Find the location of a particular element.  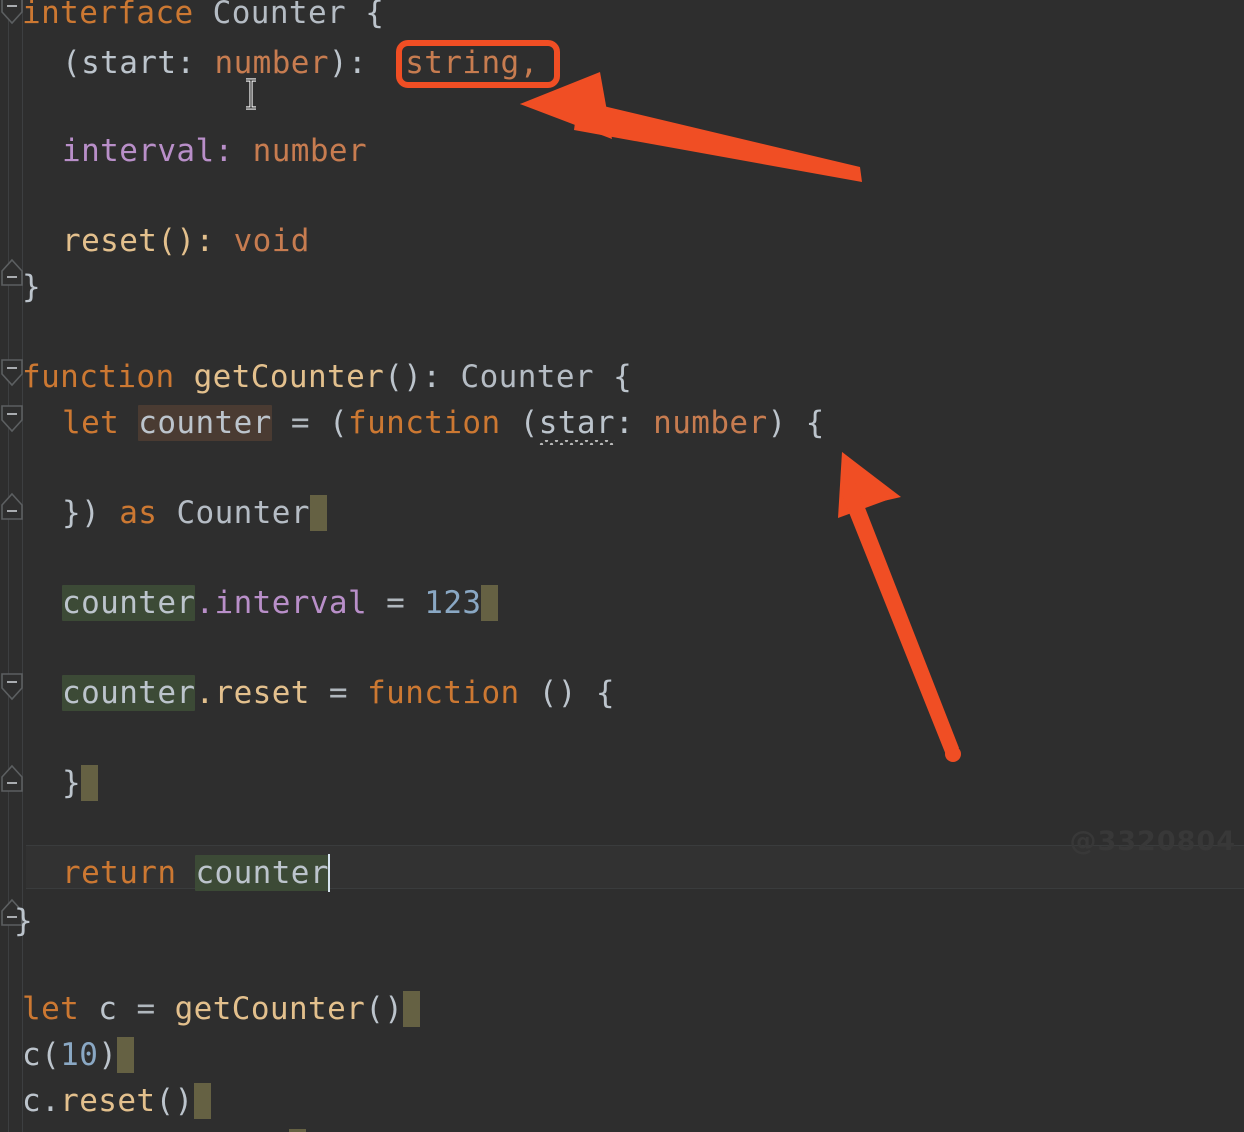

token-number-10: 10 is located at coordinates (79, 1055).